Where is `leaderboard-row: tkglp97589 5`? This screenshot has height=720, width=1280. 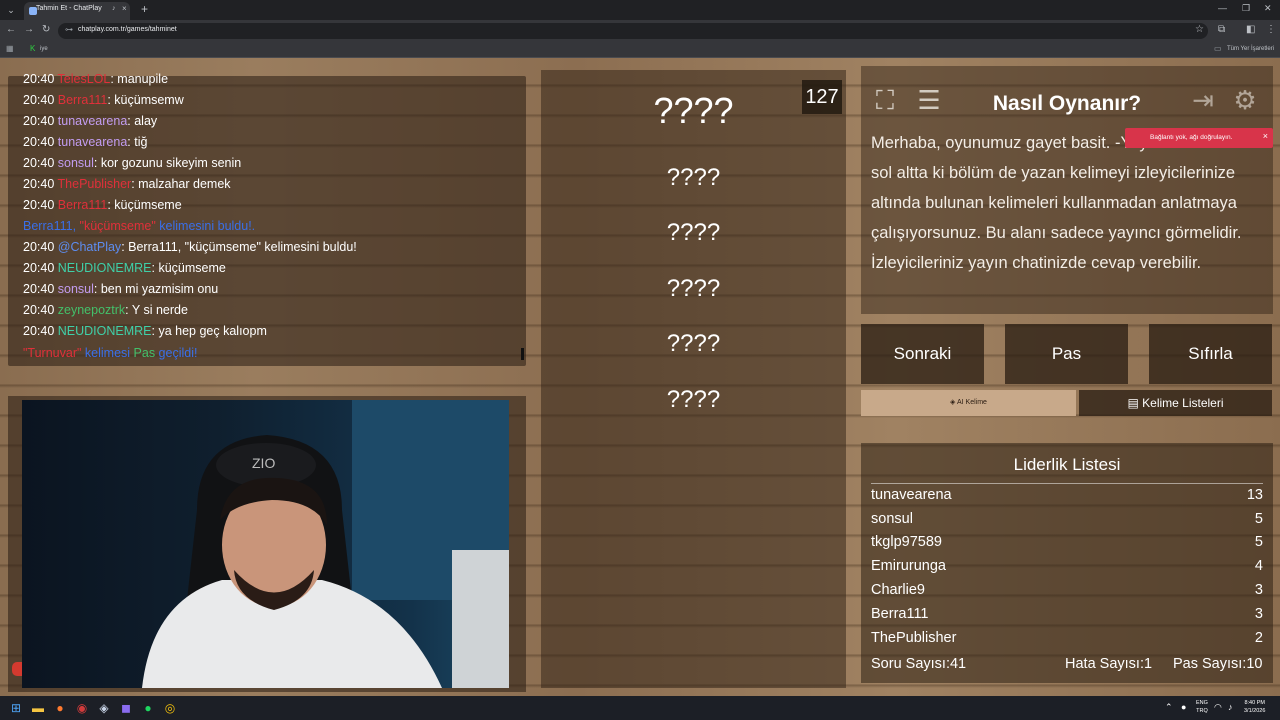 leaderboard-row: tkglp97589 5 is located at coordinates (1067, 542).